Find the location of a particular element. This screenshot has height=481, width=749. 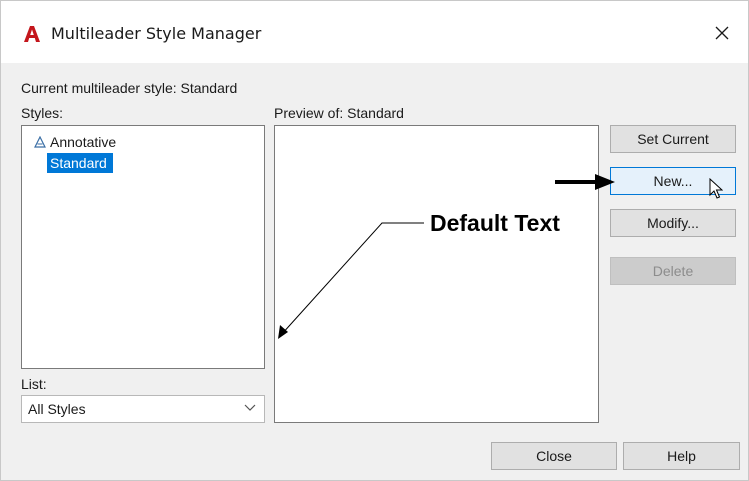

close-window-button is located at coordinates (722, 33).